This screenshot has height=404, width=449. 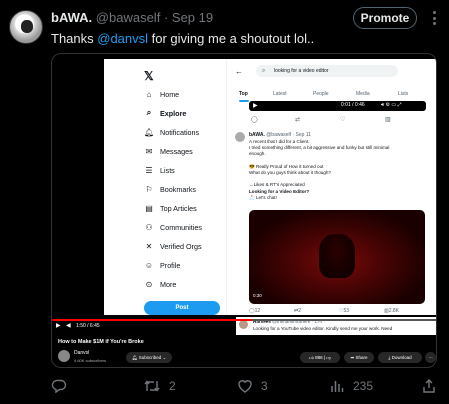 I want to click on avatar-face, so click(x=27, y=26).